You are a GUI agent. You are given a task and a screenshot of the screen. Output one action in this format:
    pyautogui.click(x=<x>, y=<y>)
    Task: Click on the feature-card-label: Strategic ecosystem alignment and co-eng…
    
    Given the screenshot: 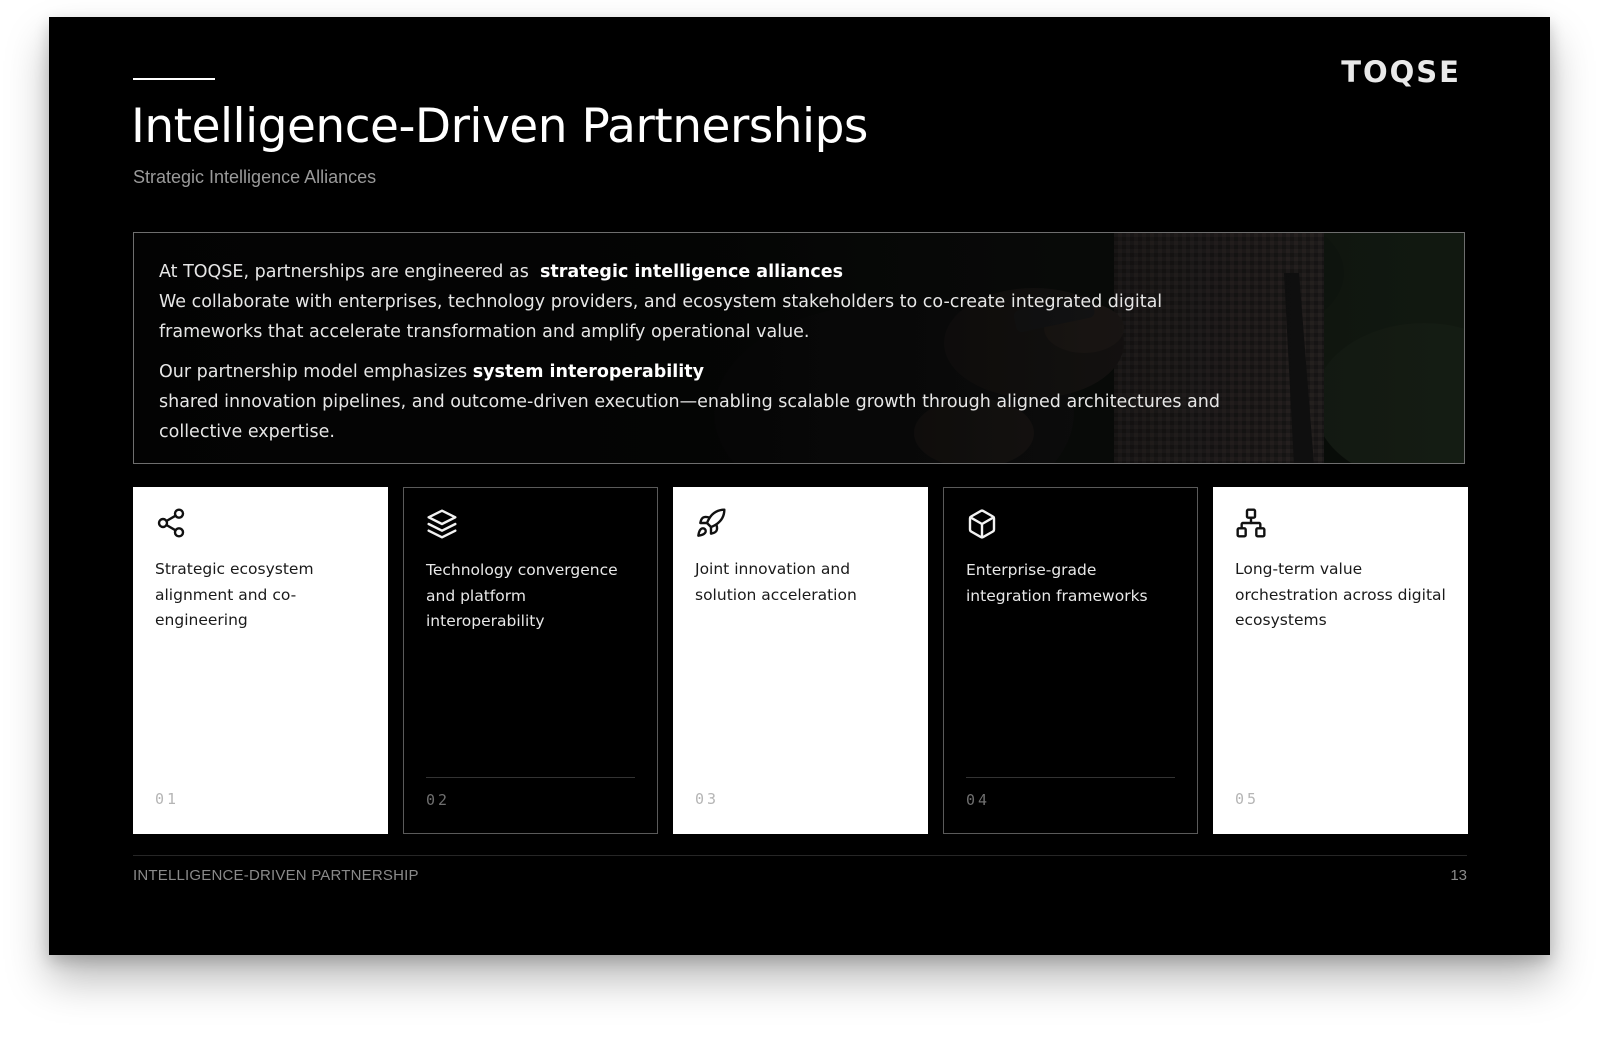 What is the action you would take?
    pyautogui.click(x=234, y=594)
    